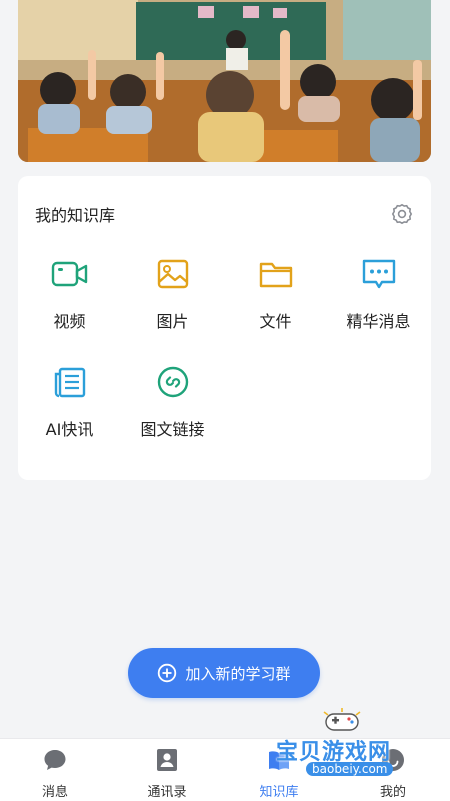 The height and width of the screenshot is (801, 450). Describe the element at coordinates (279, 773) in the screenshot. I see `tab-knowledge-base: 知识库` at that location.